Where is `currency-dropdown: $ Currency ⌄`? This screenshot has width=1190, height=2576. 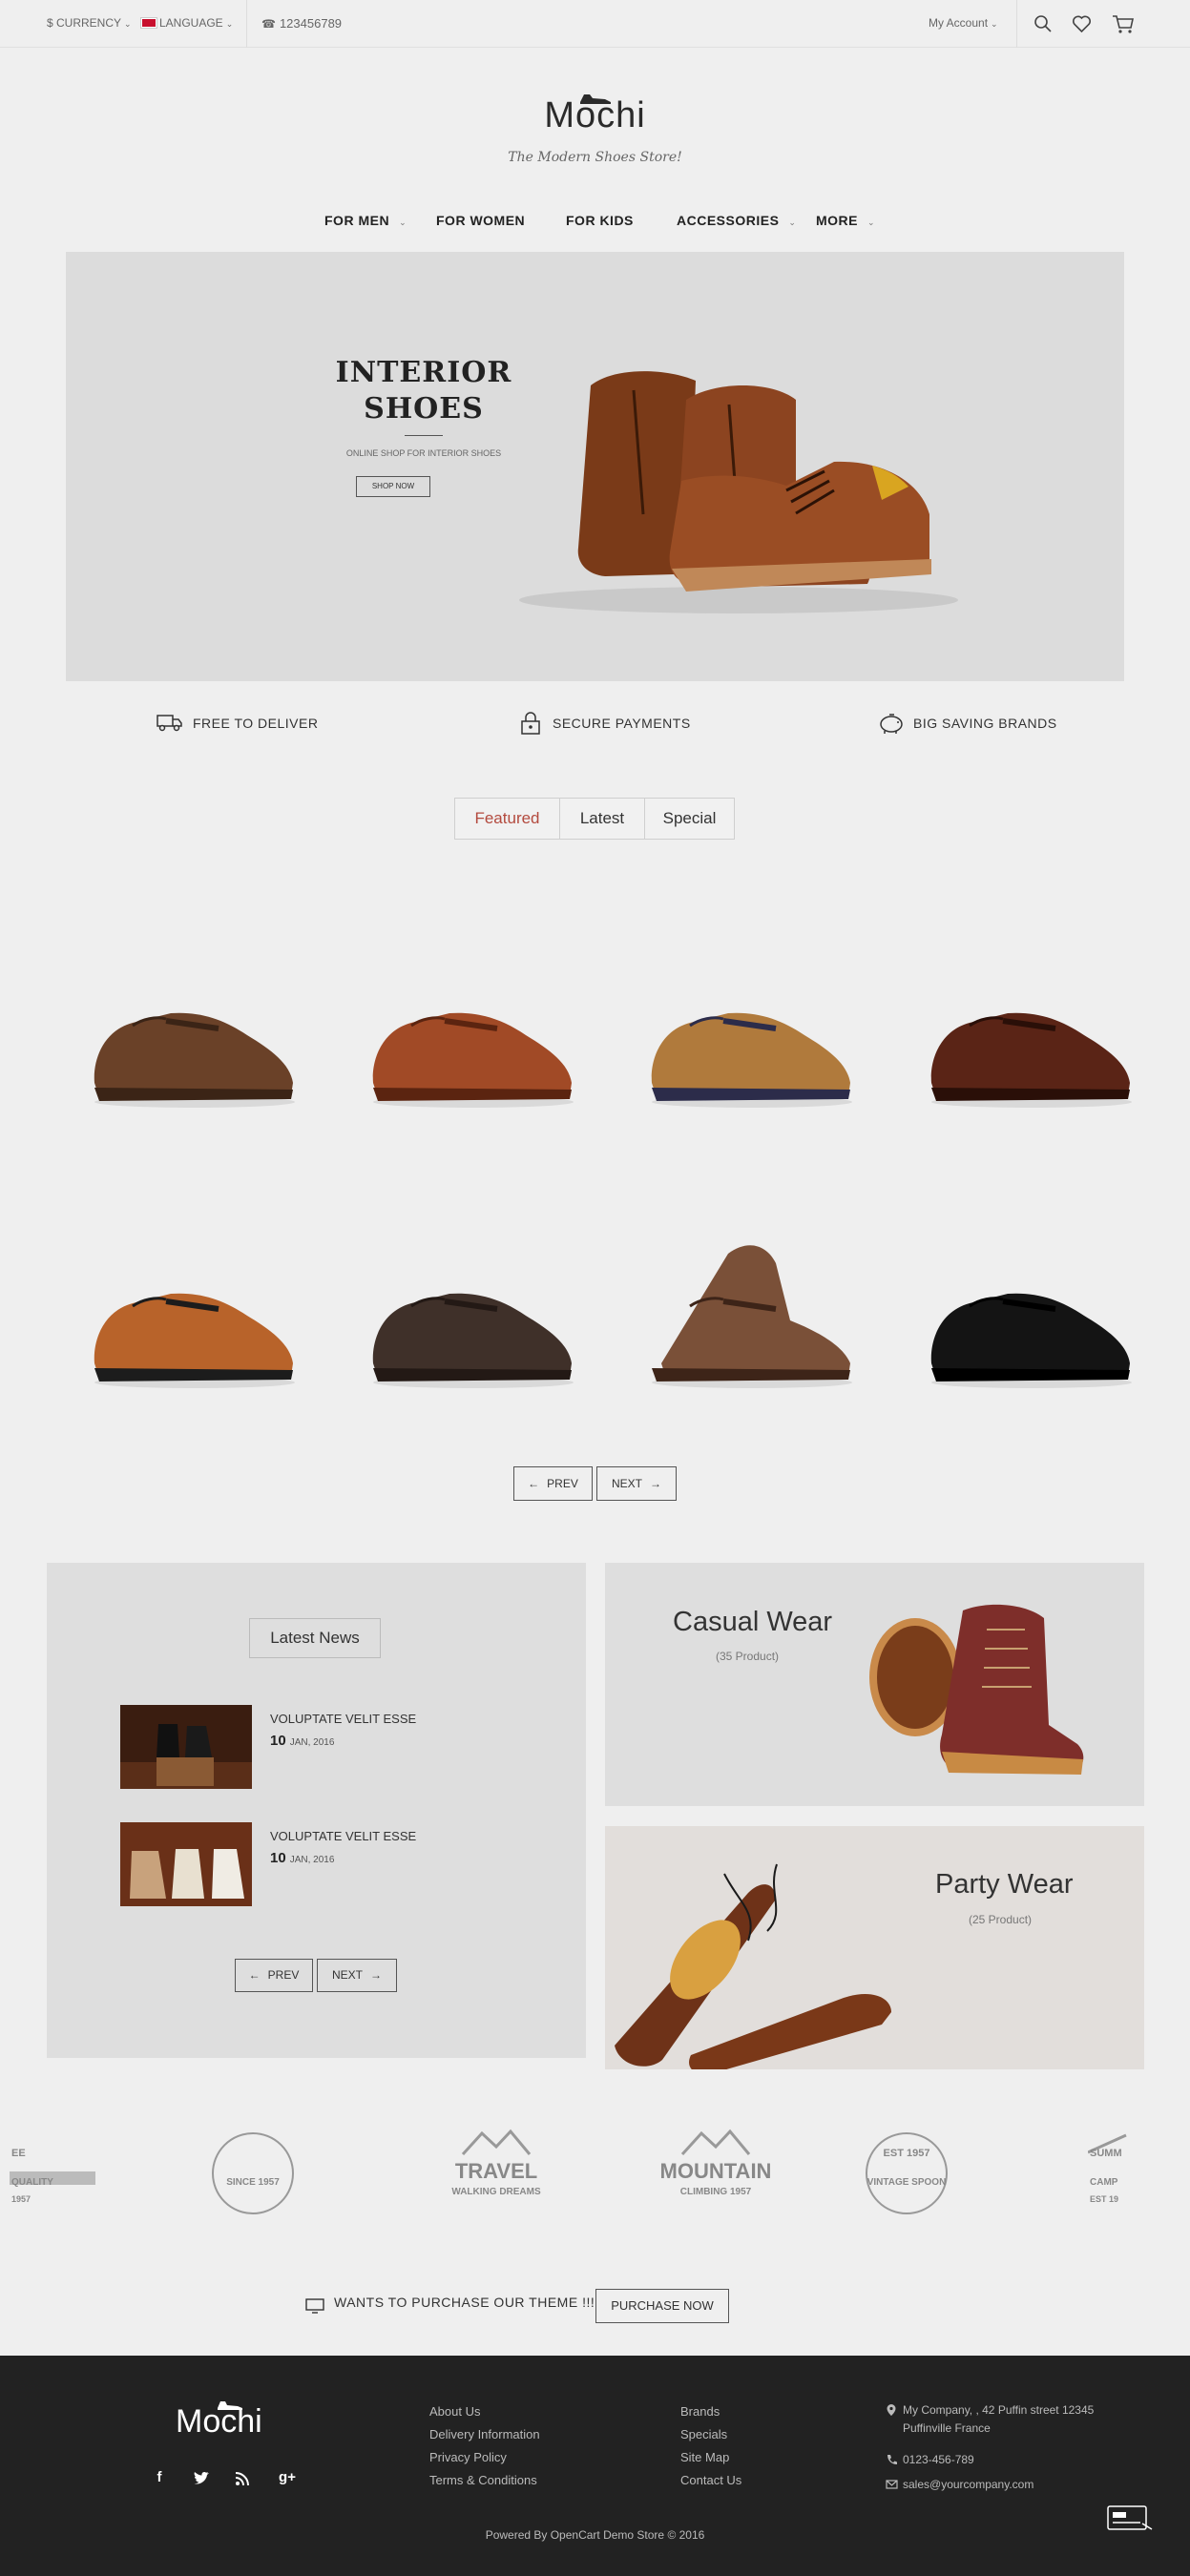 currency-dropdown: $ Currency ⌄ is located at coordinates (90, 23).